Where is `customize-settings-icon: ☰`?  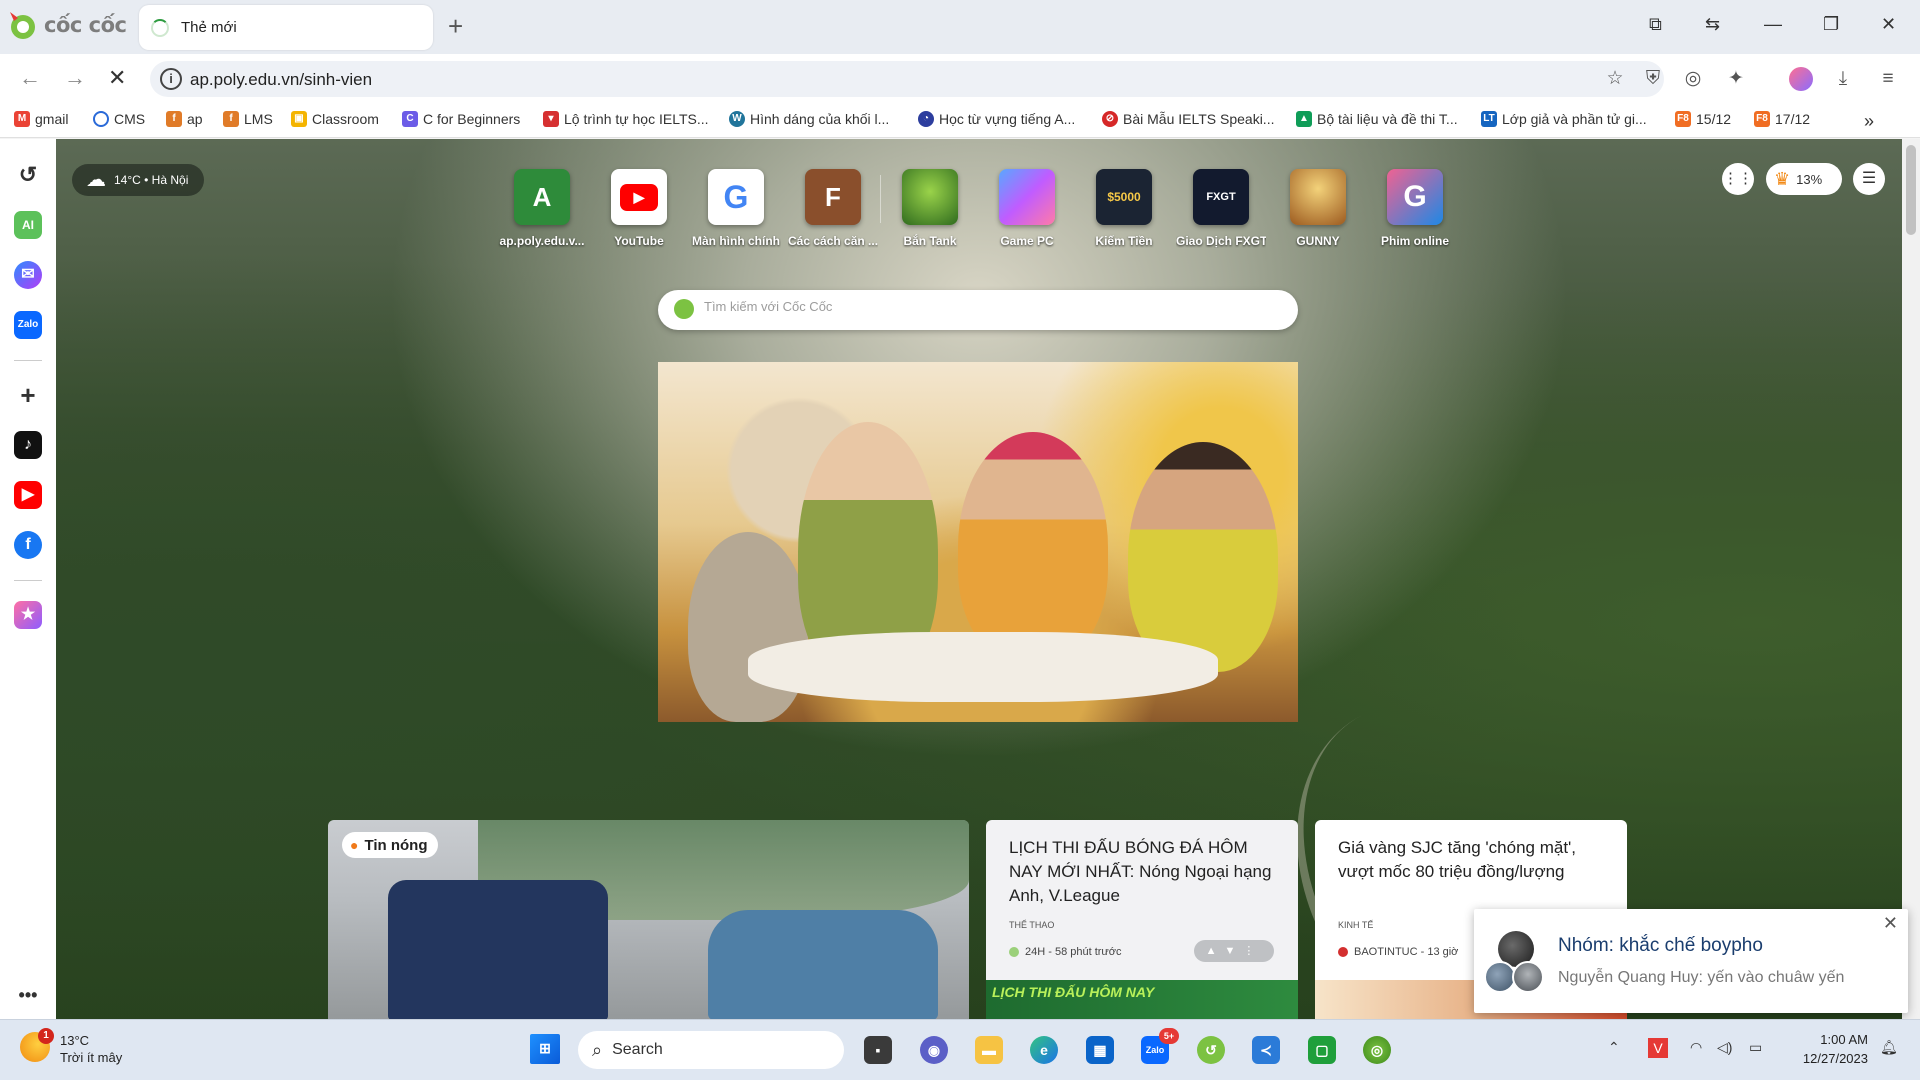 customize-settings-icon: ☰ is located at coordinates (1869, 179).